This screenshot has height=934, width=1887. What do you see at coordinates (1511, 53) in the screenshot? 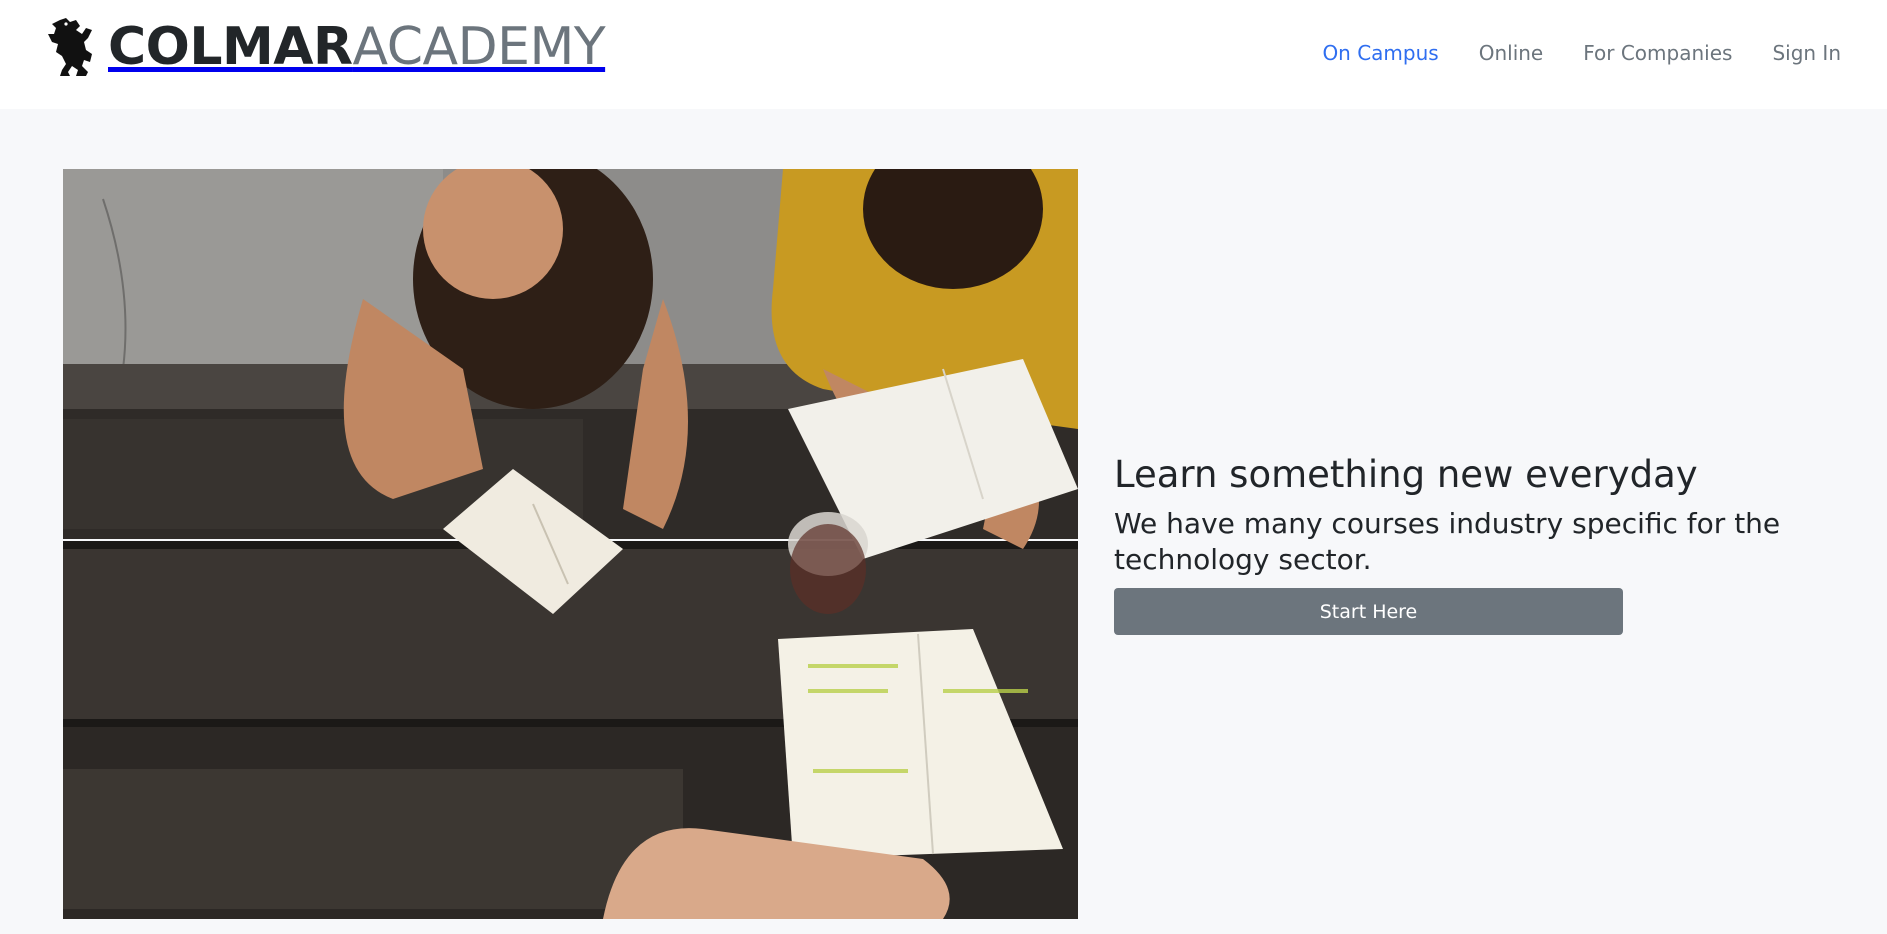
I see `nav-link-online: Online` at bounding box center [1511, 53].